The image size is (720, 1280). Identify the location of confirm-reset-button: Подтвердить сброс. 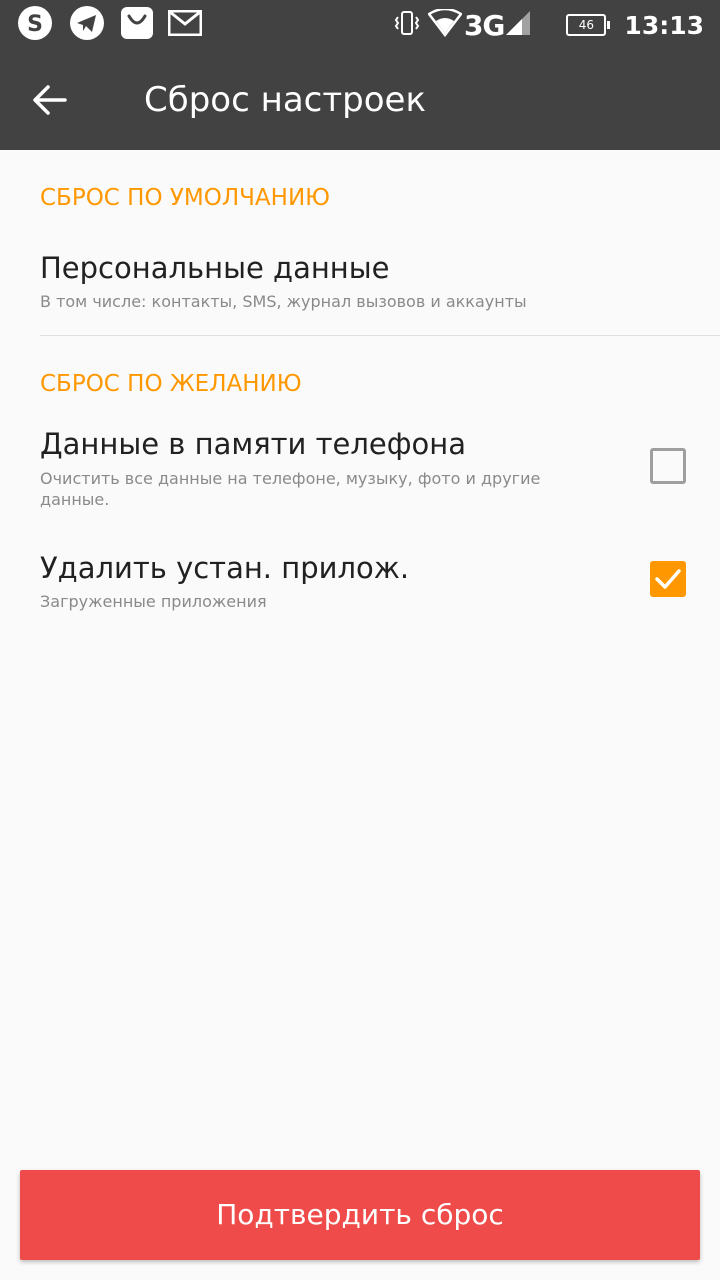
(360, 1215).